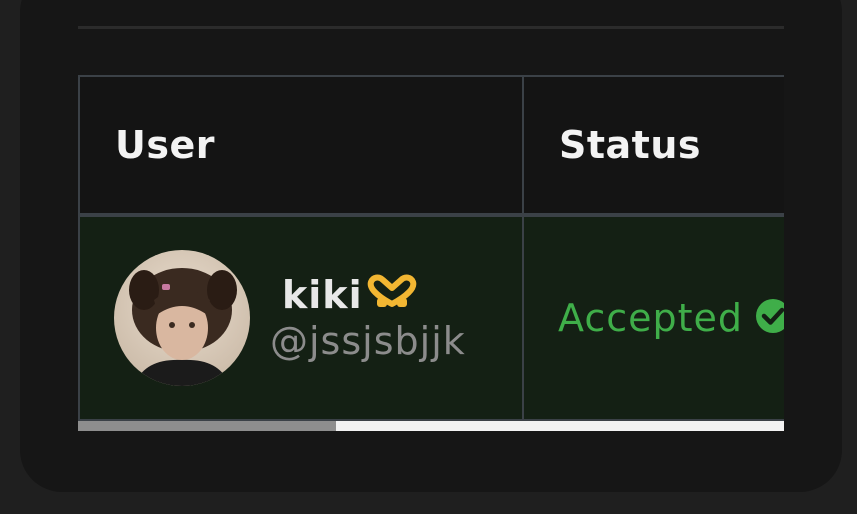  Describe the element at coordinates (431, 426) in the screenshot. I see `horizontal-scrollbar` at that location.